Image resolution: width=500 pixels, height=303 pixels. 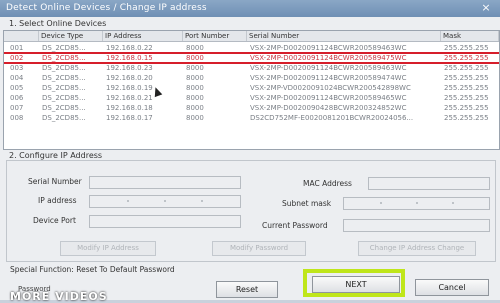 What do you see at coordinates (327, 183) in the screenshot?
I see `mac-address-label: MAC Address` at bounding box center [327, 183].